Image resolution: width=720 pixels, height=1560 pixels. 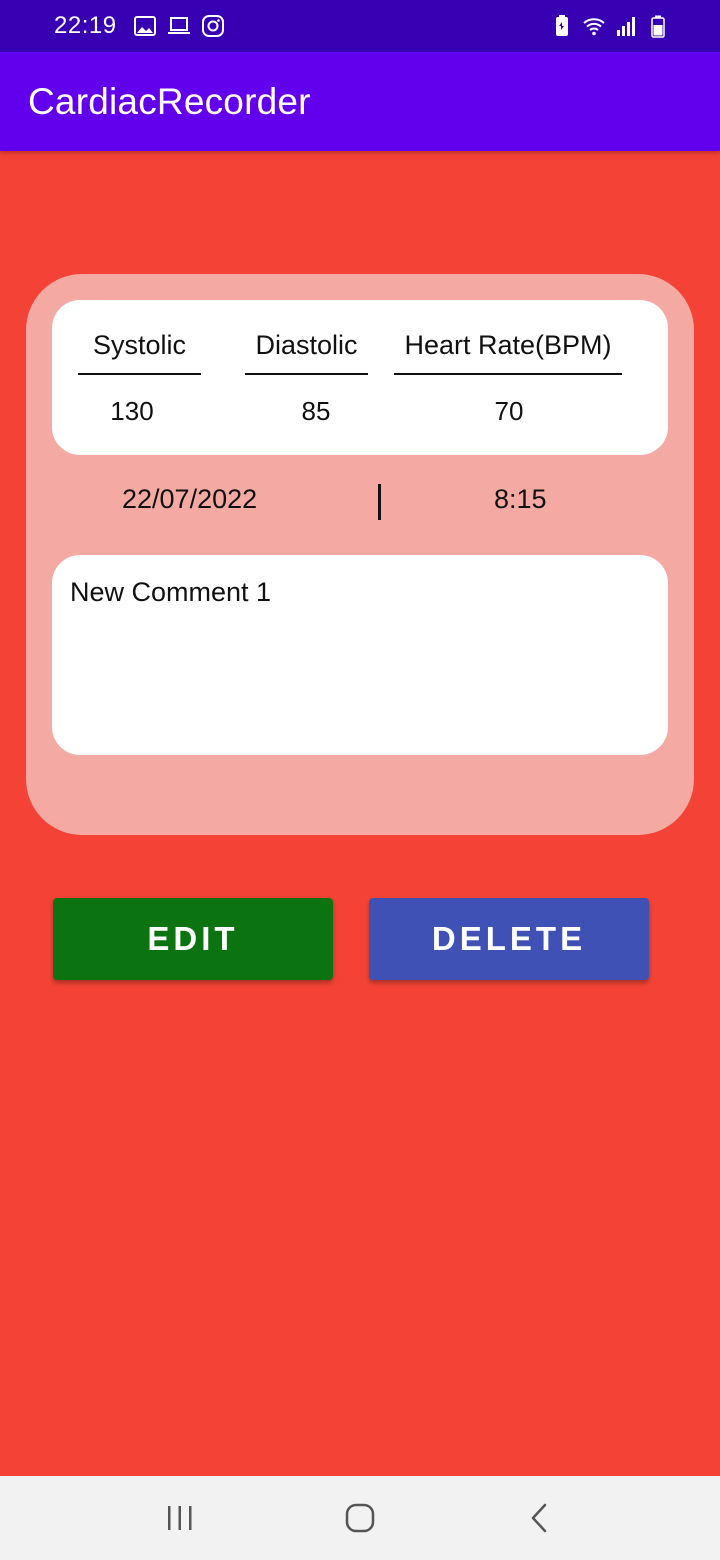 I want to click on recent-apps-icon, so click(x=180, y=1518).